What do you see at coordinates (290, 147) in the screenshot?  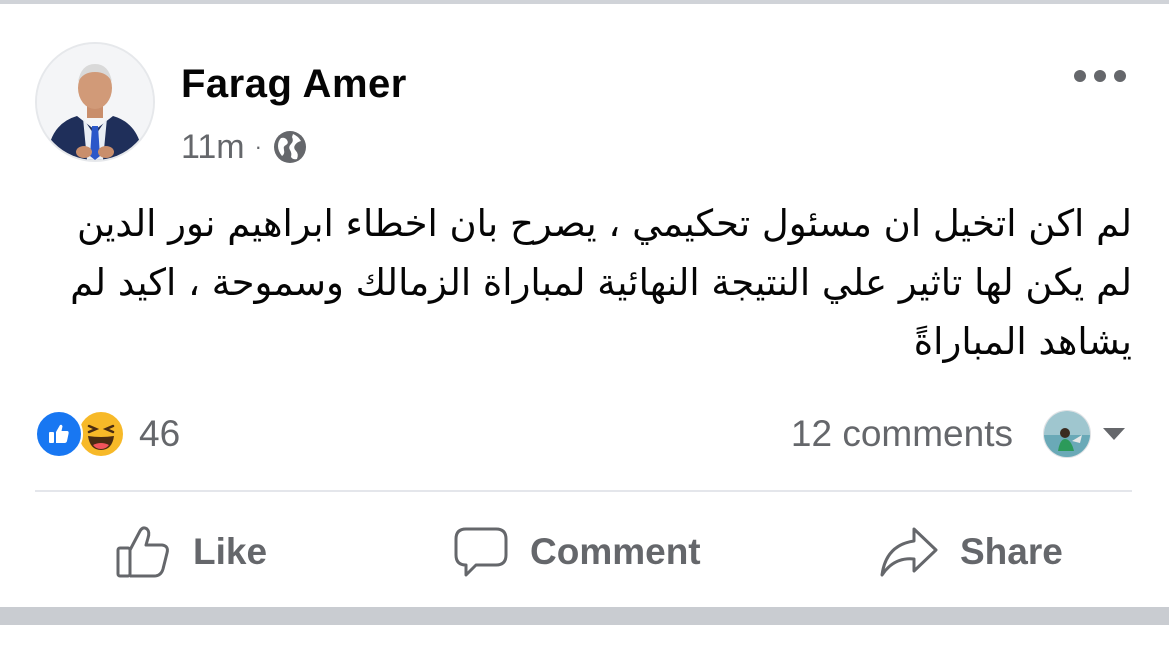 I see `globe-icon` at bounding box center [290, 147].